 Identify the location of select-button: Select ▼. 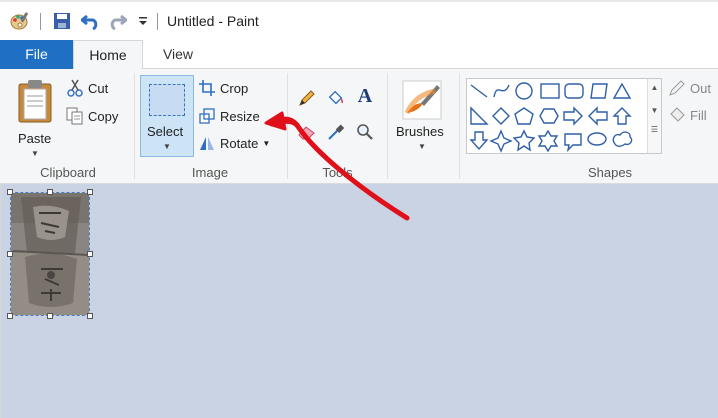
(167, 116).